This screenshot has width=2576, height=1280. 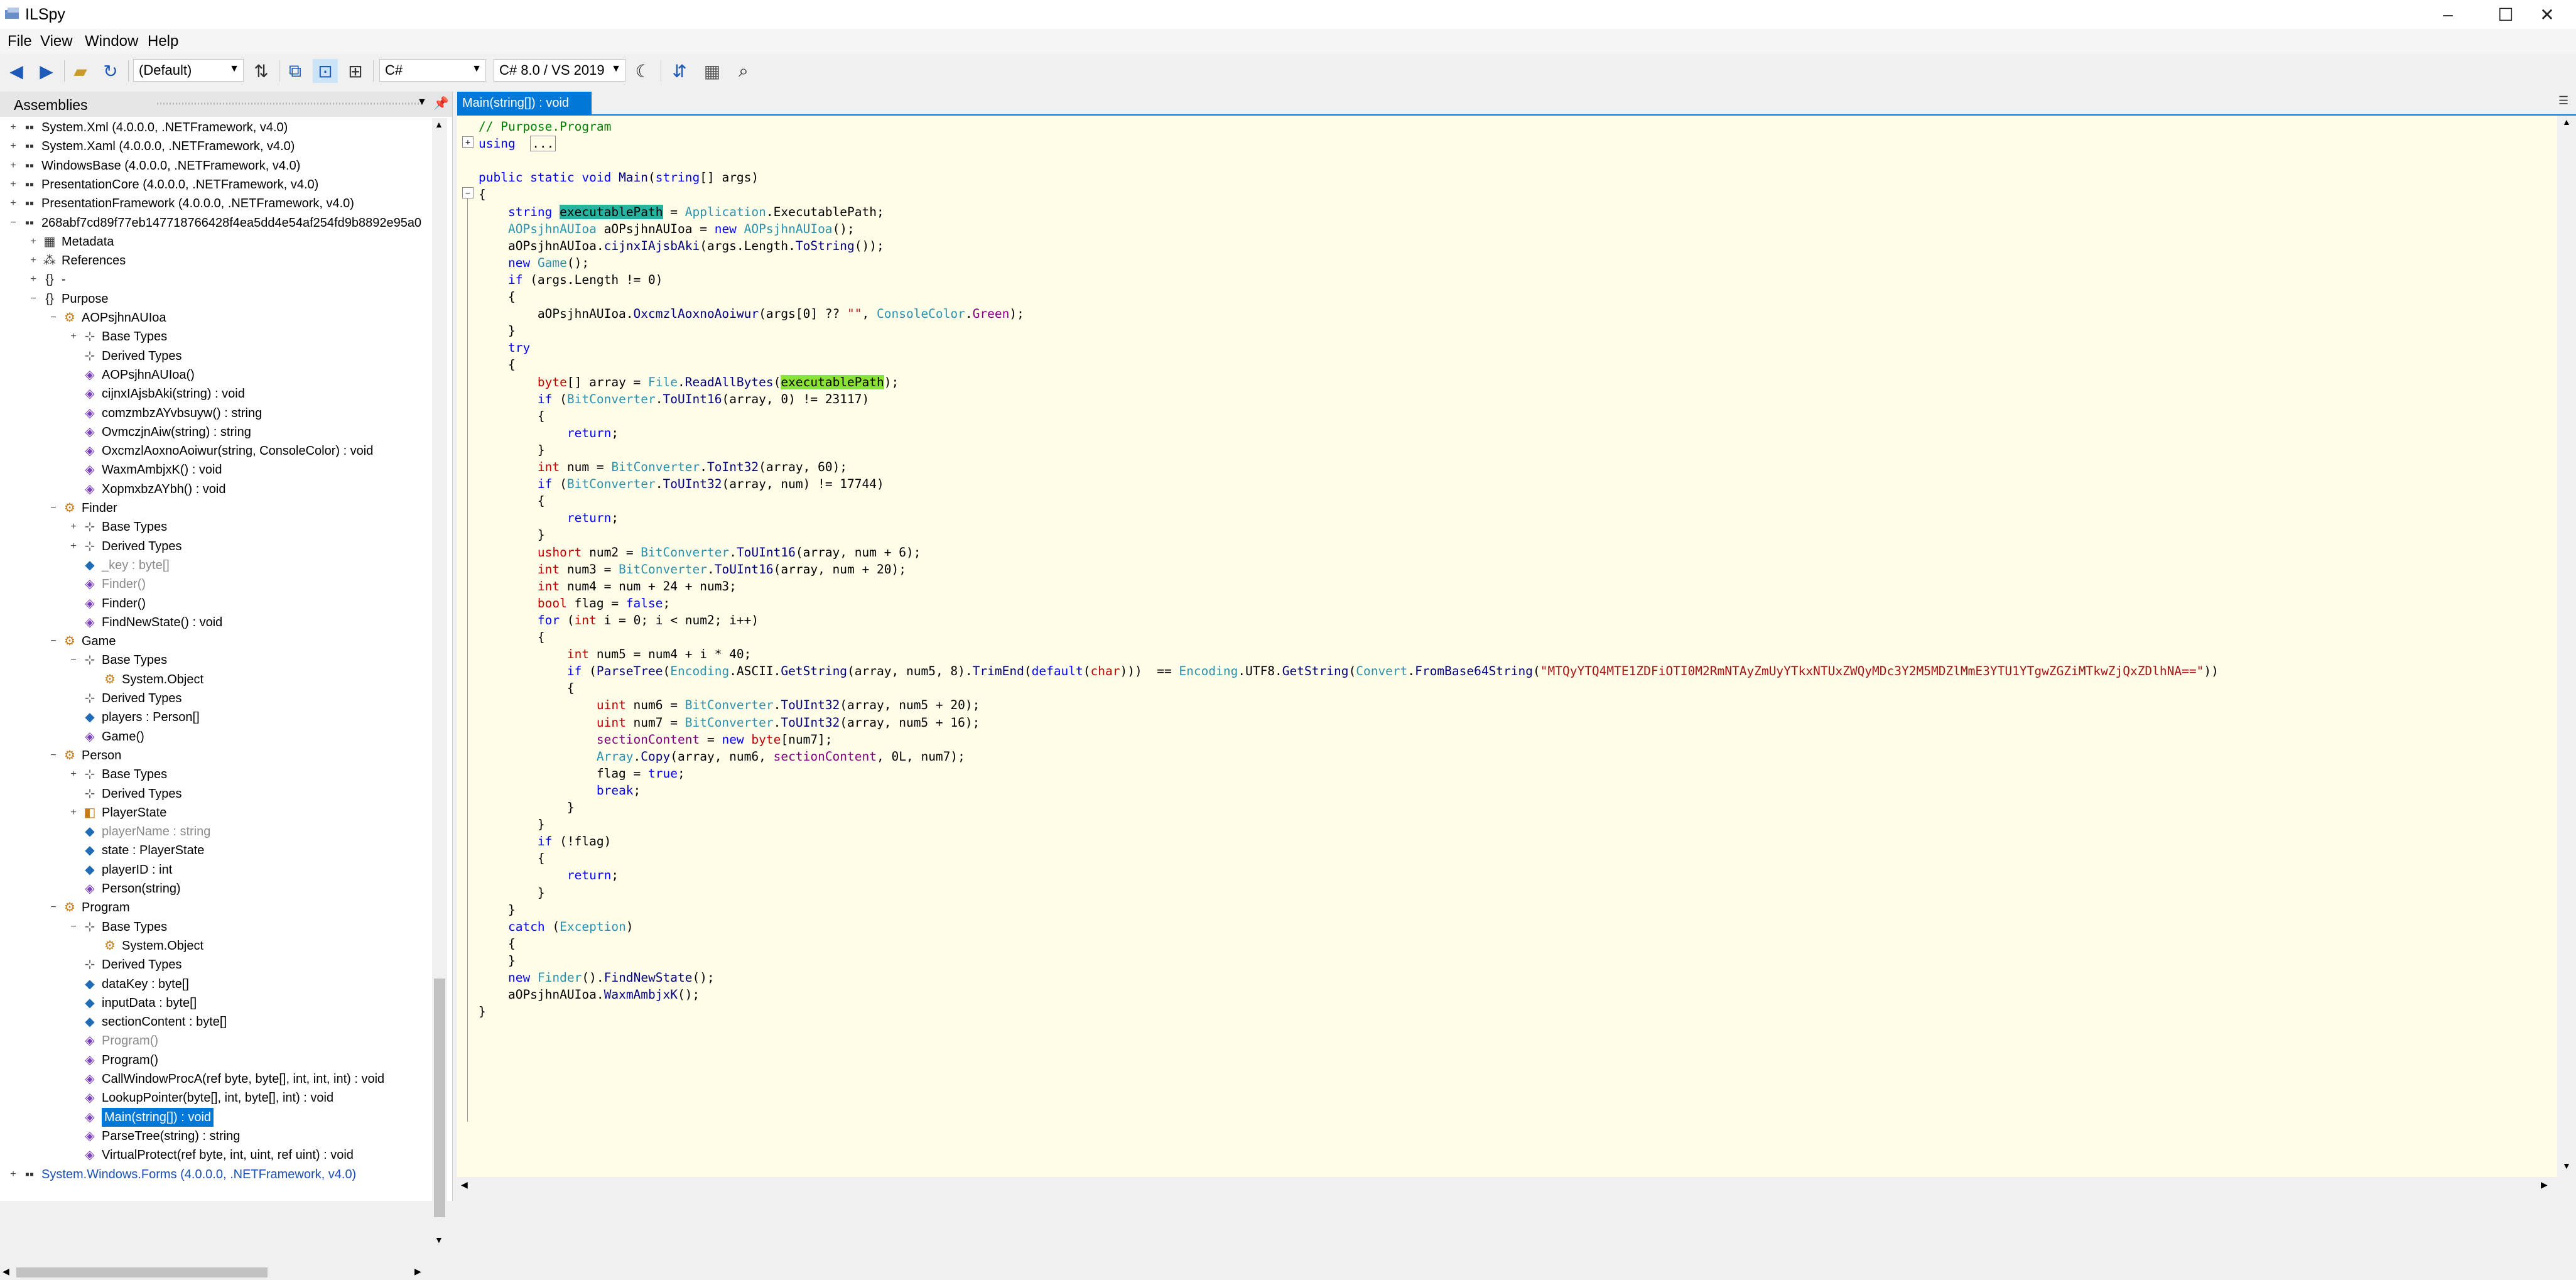 I want to click on code-line: {, so click(x=483, y=195).